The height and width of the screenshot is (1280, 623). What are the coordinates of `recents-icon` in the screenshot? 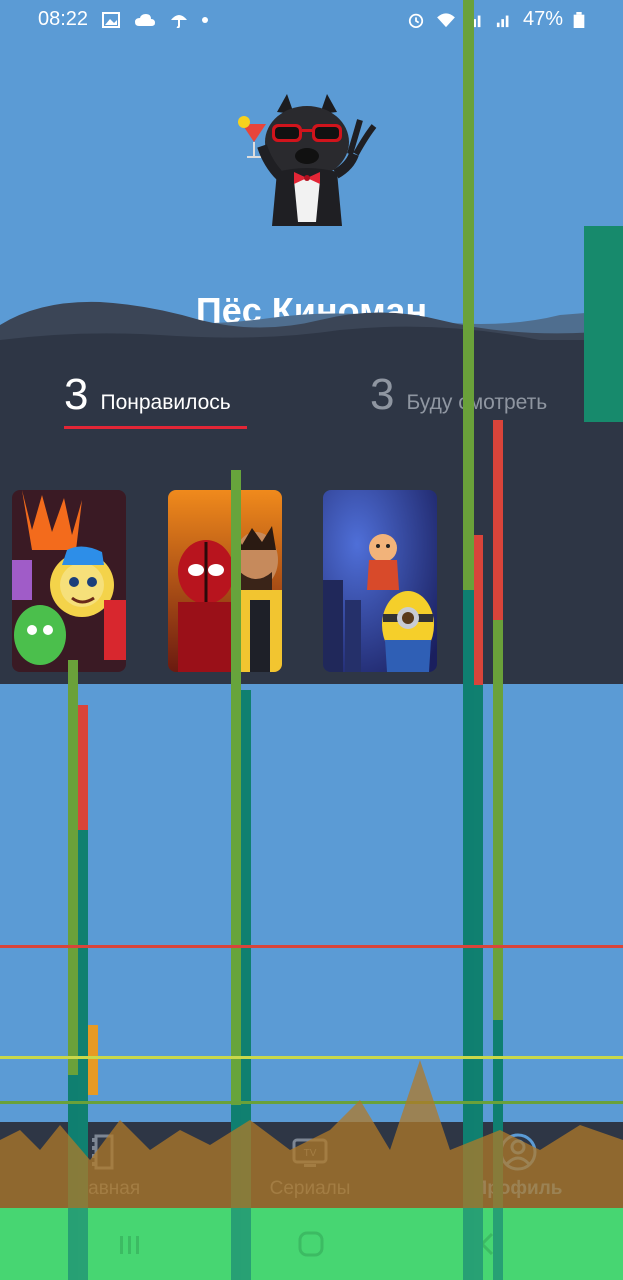 It's located at (130, 1244).